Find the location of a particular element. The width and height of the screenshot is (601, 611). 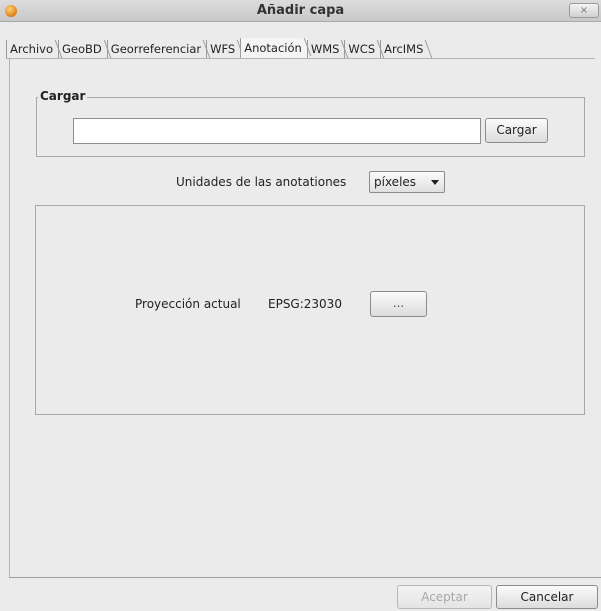

tab-archivo: Archivo is located at coordinates (32, 49).